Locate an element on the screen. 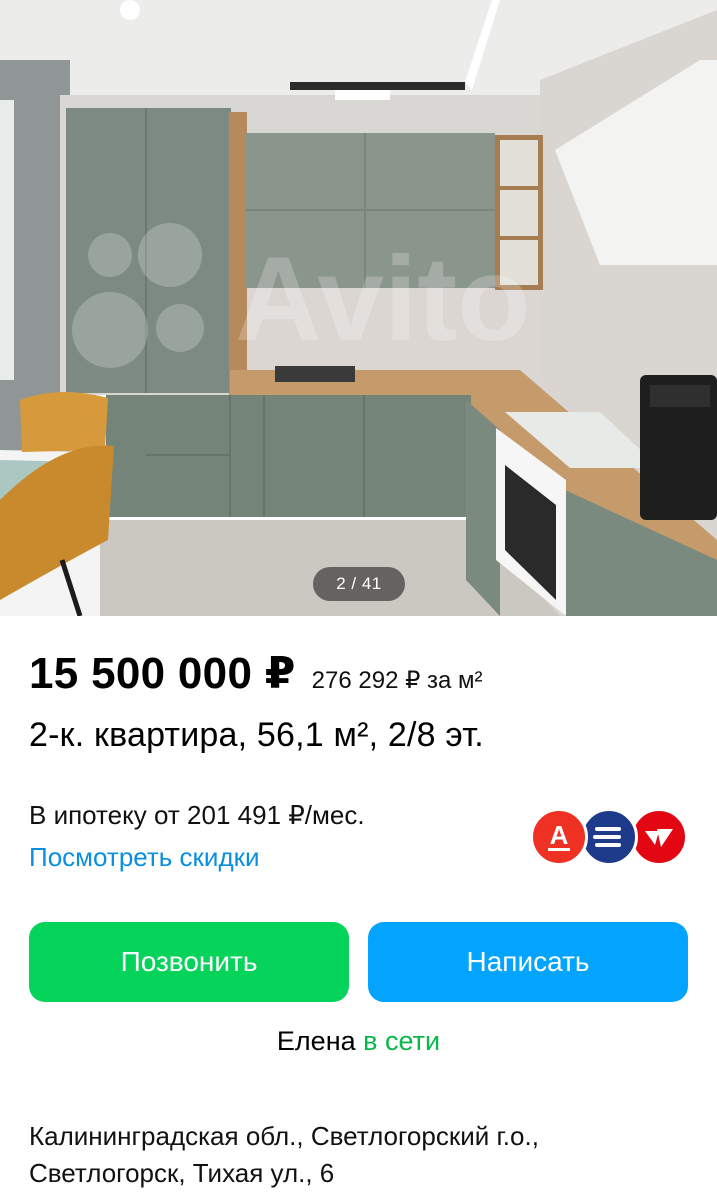  address-line-2: Светлогорск, Тихая ул., 6 is located at coordinates (182, 1173).